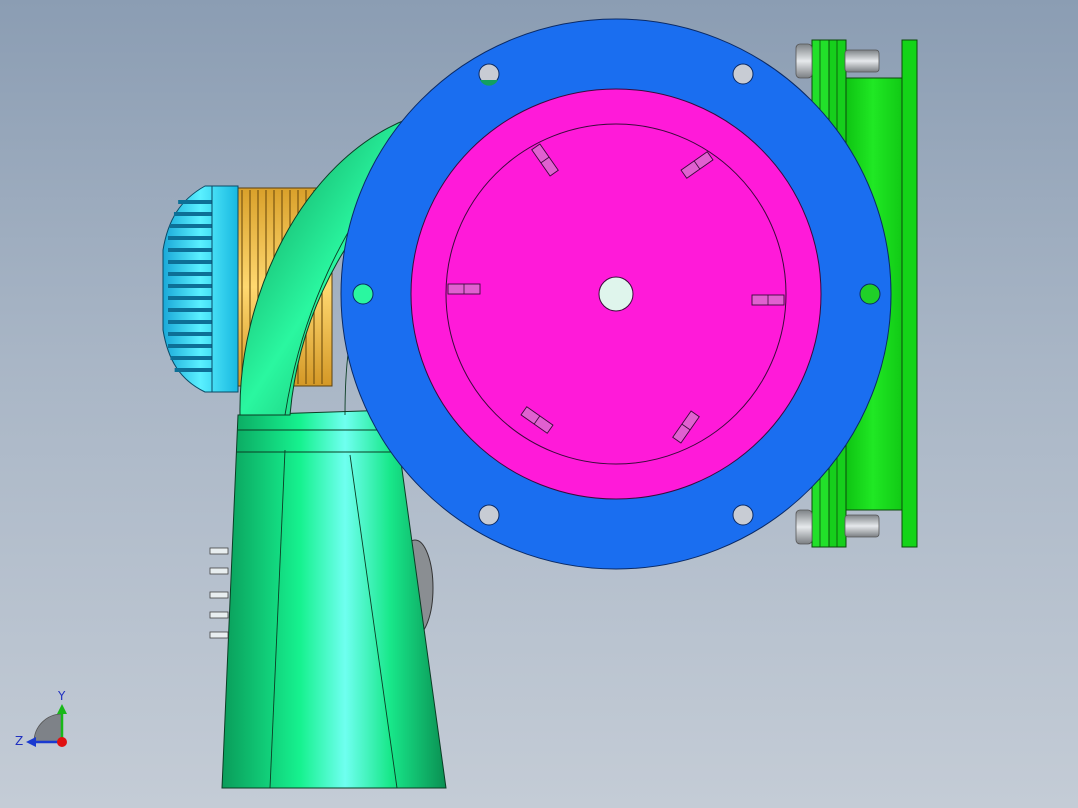  What do you see at coordinates (62, 709) in the screenshot?
I see `y-axis-arrow` at bounding box center [62, 709].